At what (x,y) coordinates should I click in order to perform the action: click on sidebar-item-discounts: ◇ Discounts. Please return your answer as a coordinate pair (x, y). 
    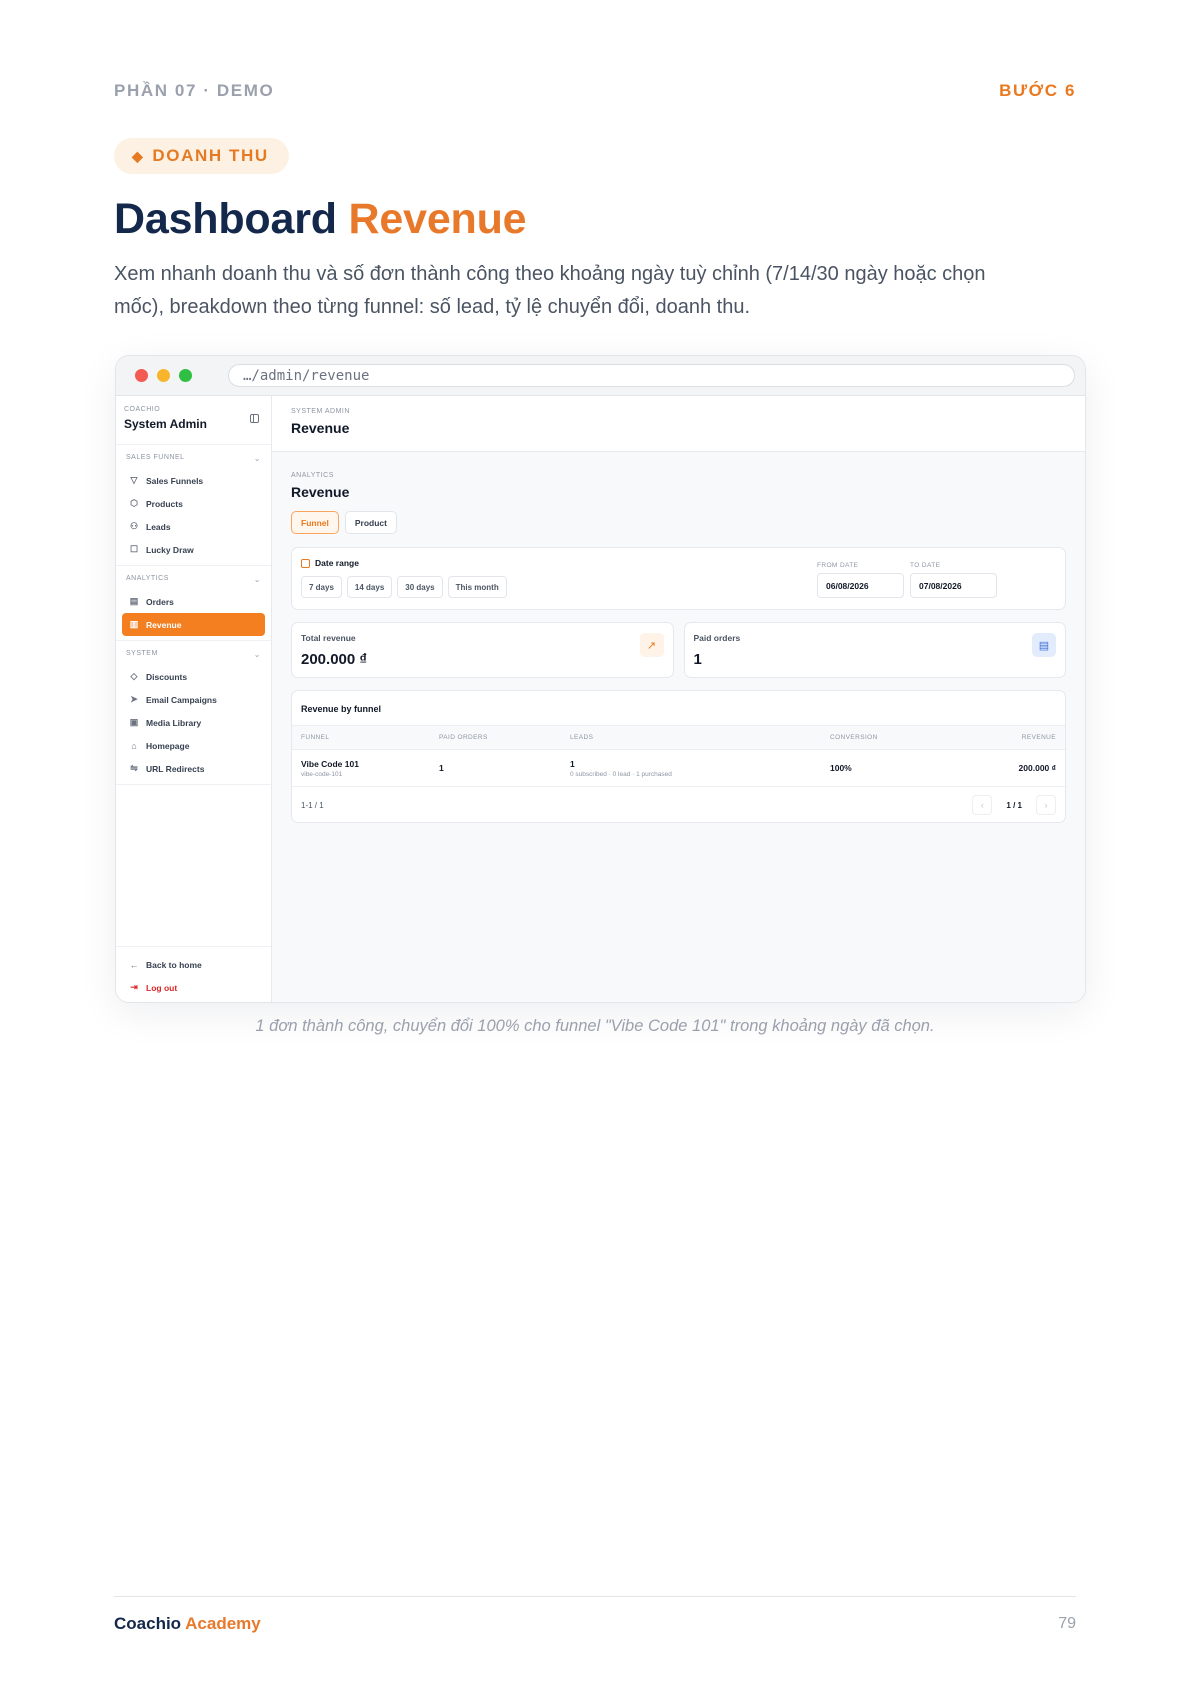
    Looking at the image, I should click on (193, 676).